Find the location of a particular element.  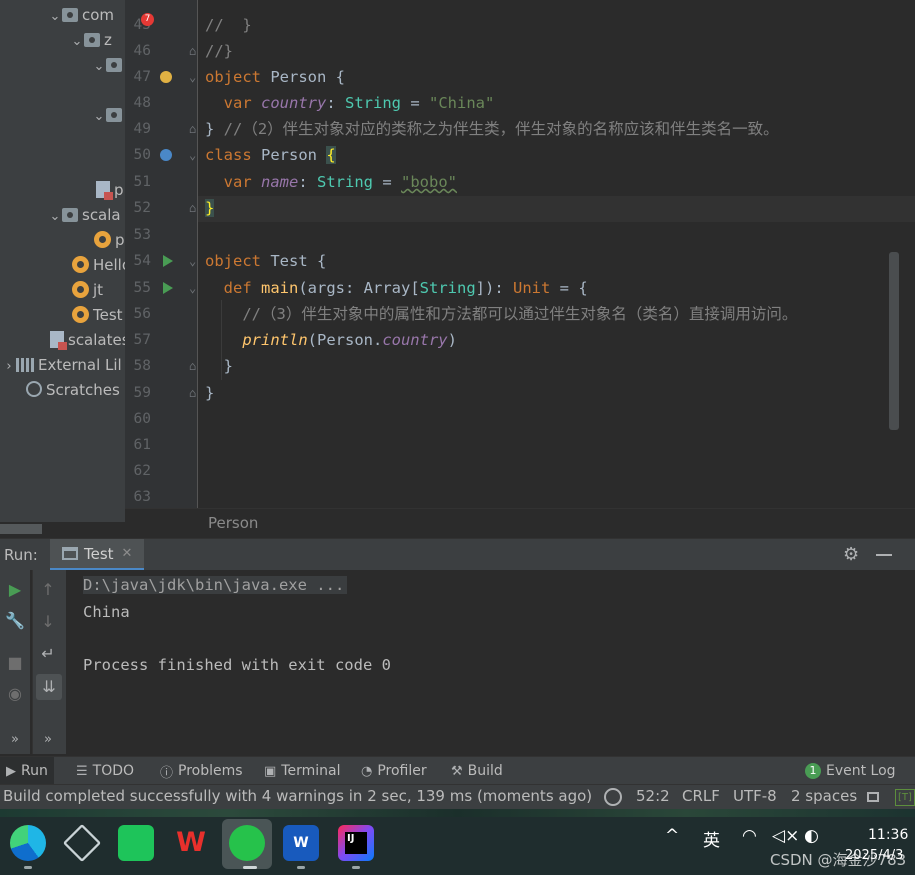

code-line: // } is located at coordinates (228, 25).